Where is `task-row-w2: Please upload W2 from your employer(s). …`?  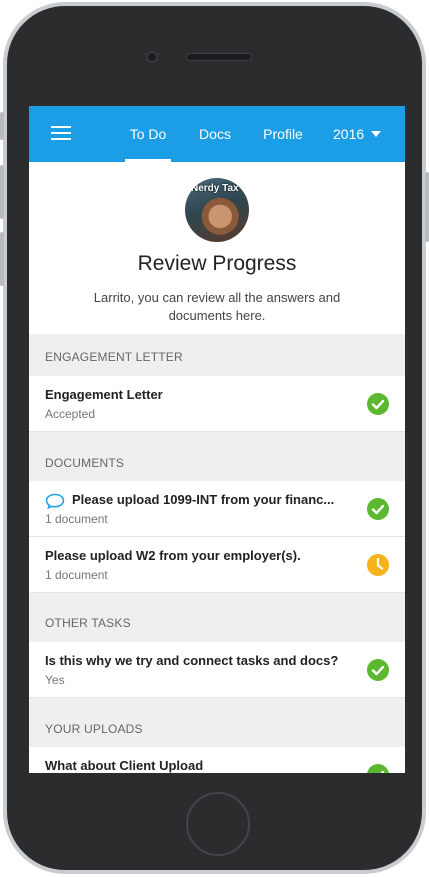
task-row-w2: Please upload W2 from your employer(s). … is located at coordinates (217, 565).